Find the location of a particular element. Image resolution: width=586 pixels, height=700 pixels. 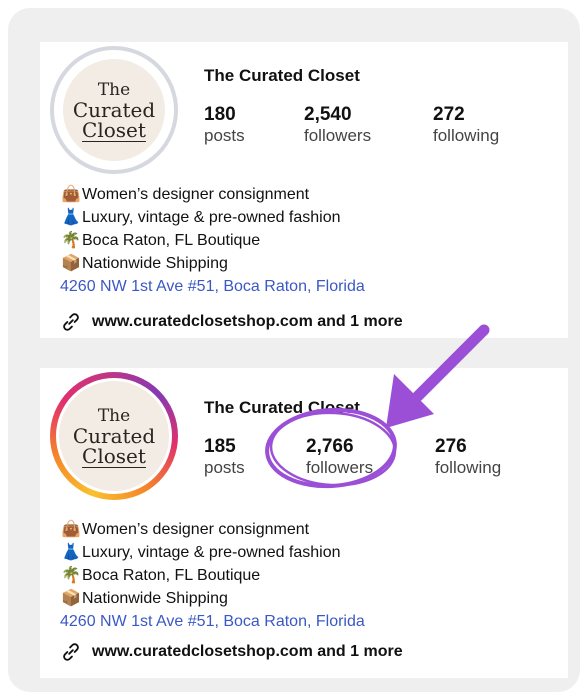

posts-stat: 180 posts is located at coordinates (224, 125).